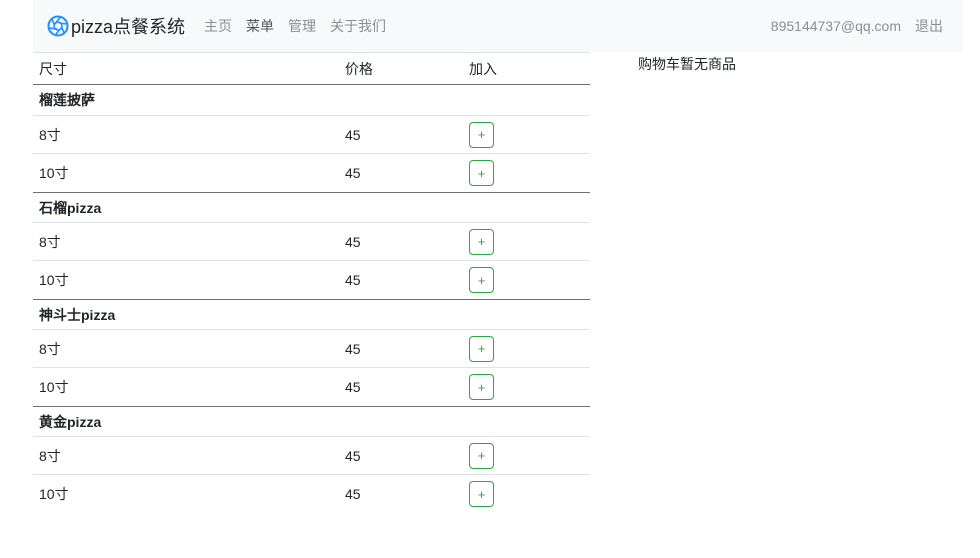  What do you see at coordinates (359, 68) in the screenshot?
I see `header-price: 价格` at bounding box center [359, 68].